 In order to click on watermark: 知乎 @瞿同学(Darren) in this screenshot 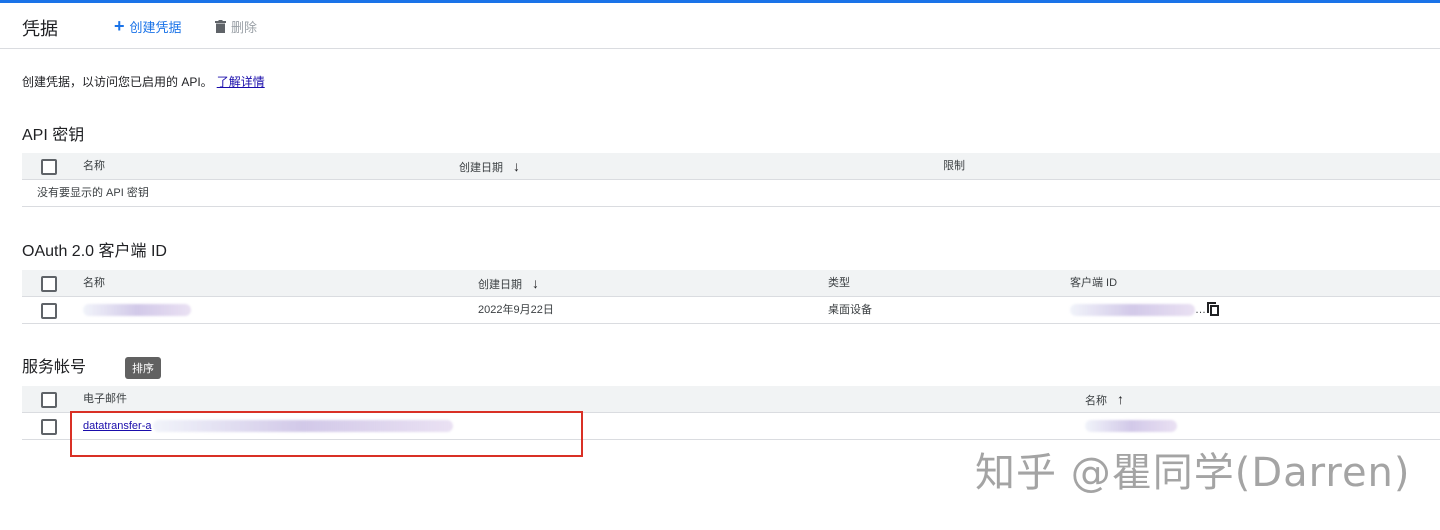, I will do `click(1193, 473)`.